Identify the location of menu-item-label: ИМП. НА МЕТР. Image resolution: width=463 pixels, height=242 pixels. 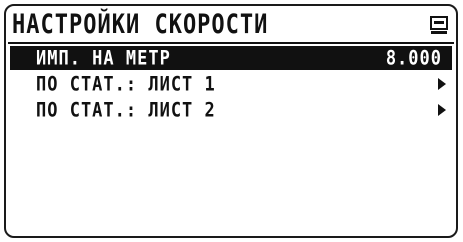
(103, 58).